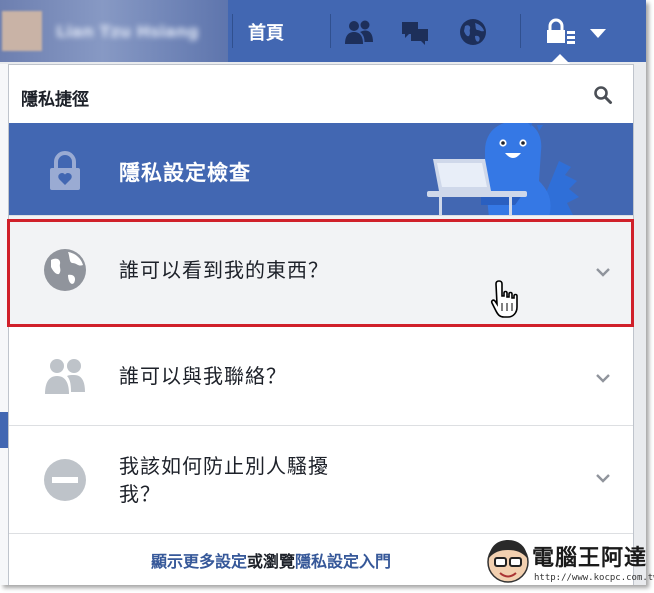 This screenshot has width=654, height=593. What do you see at coordinates (590, 558) in the screenshot?
I see `watermark-title: 電腦王阿達` at bounding box center [590, 558].